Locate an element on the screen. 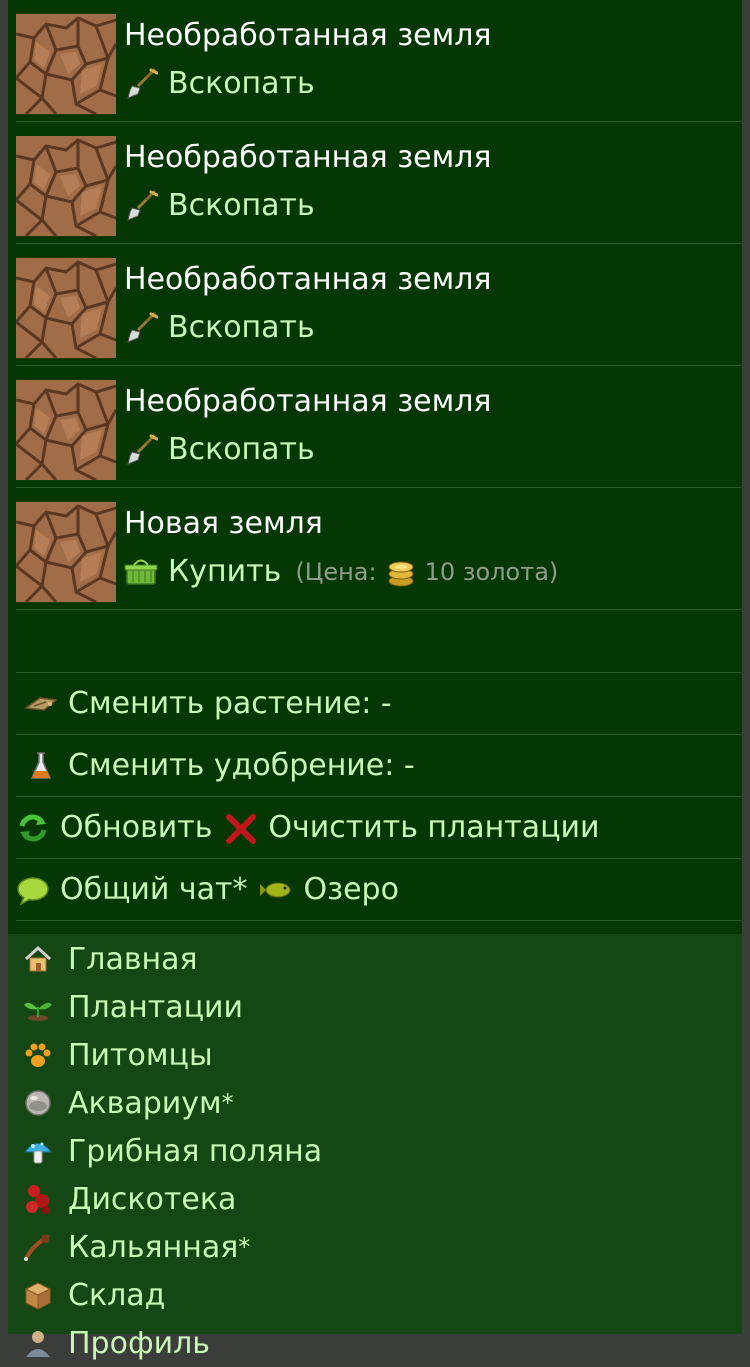  buy-link: Купить is located at coordinates (224, 571).